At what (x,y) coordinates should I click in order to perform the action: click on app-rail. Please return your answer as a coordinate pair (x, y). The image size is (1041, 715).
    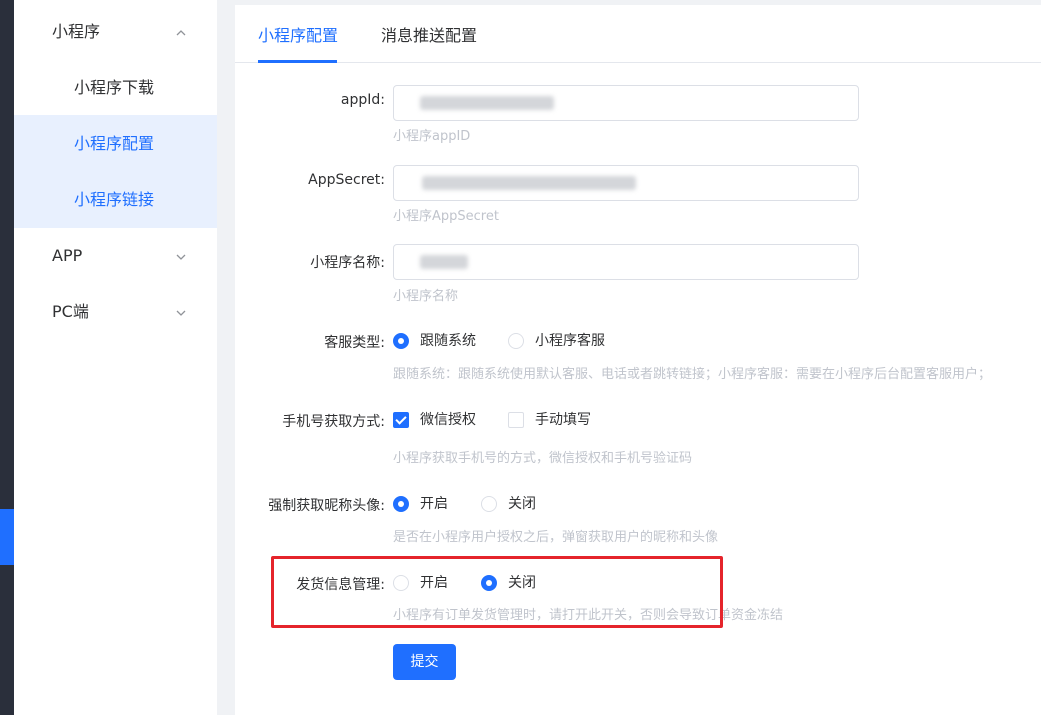
    Looking at the image, I should click on (7, 357).